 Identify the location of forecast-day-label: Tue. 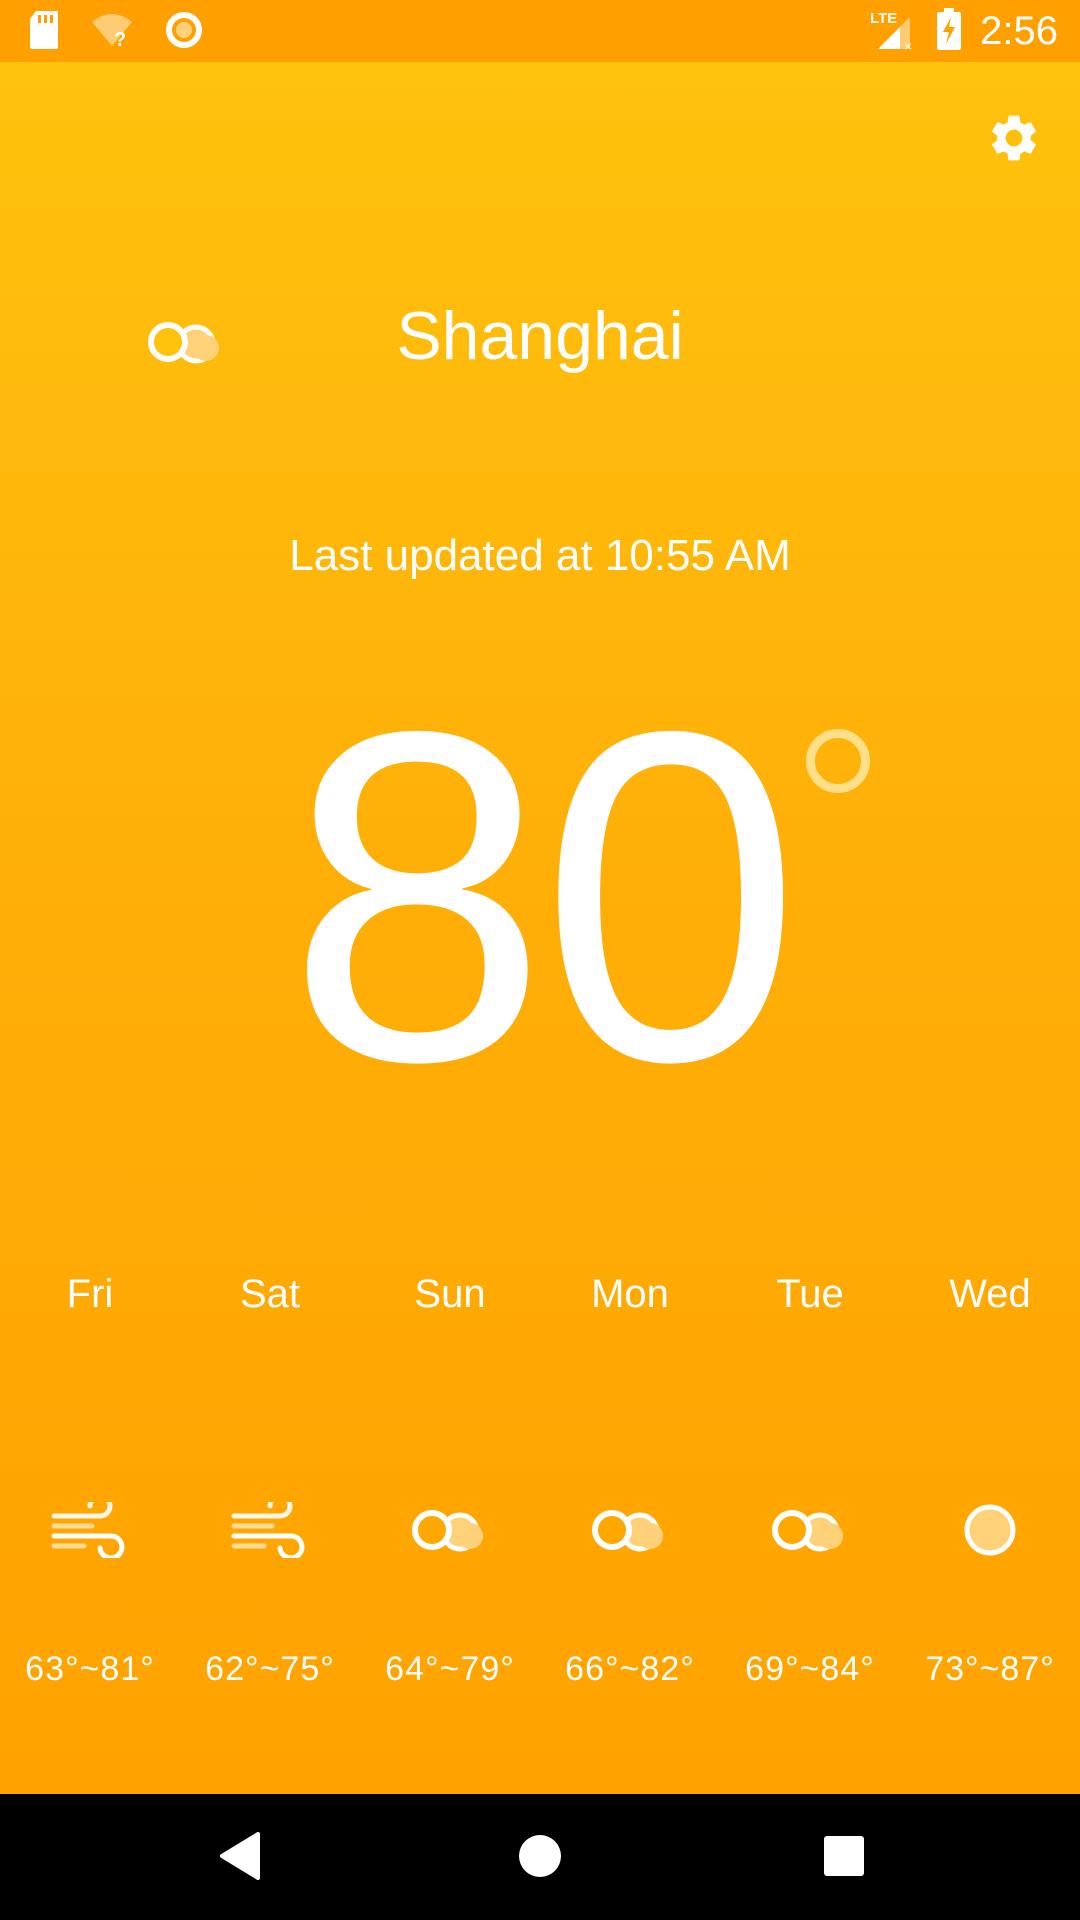
(810, 1294).